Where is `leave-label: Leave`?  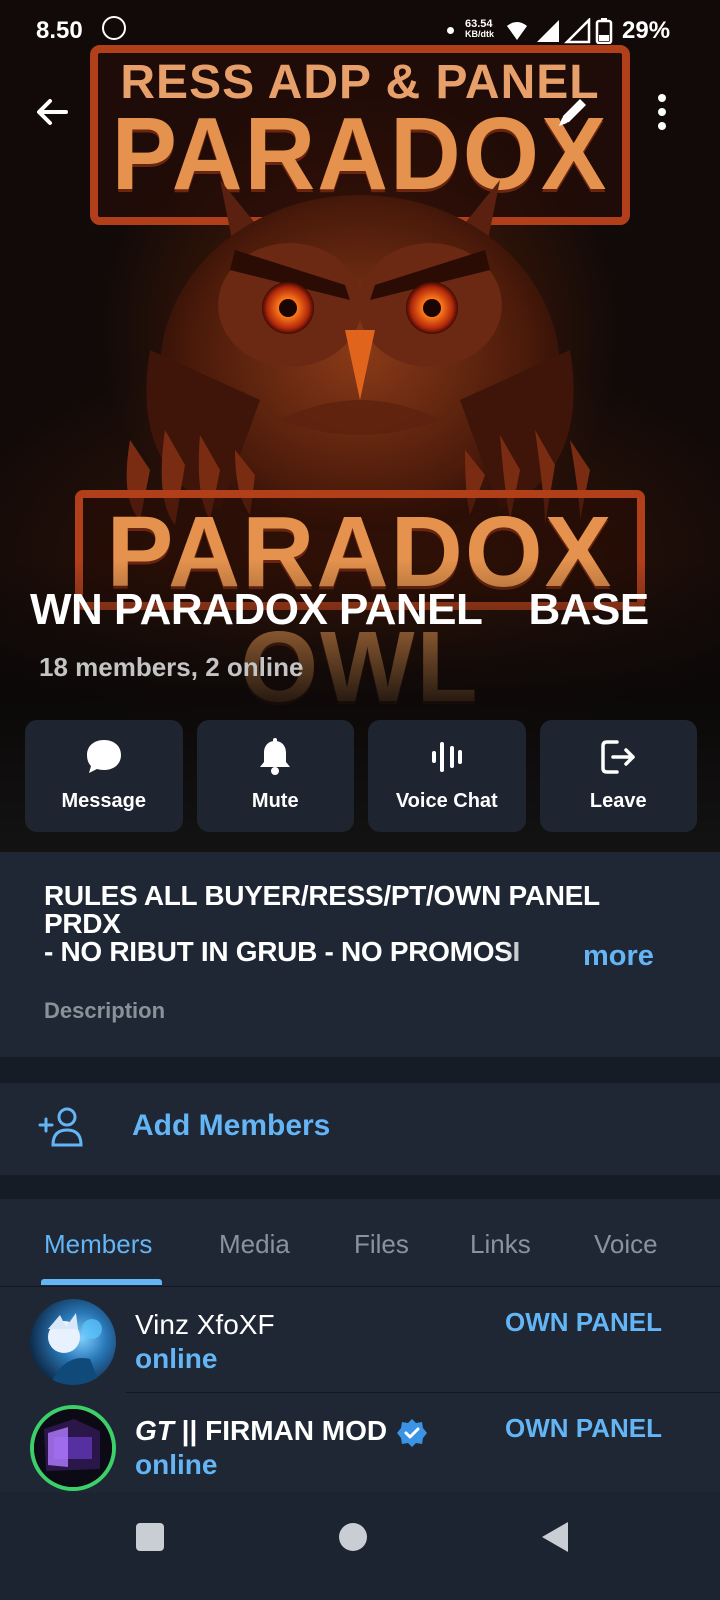
leave-label: Leave is located at coordinates (618, 801).